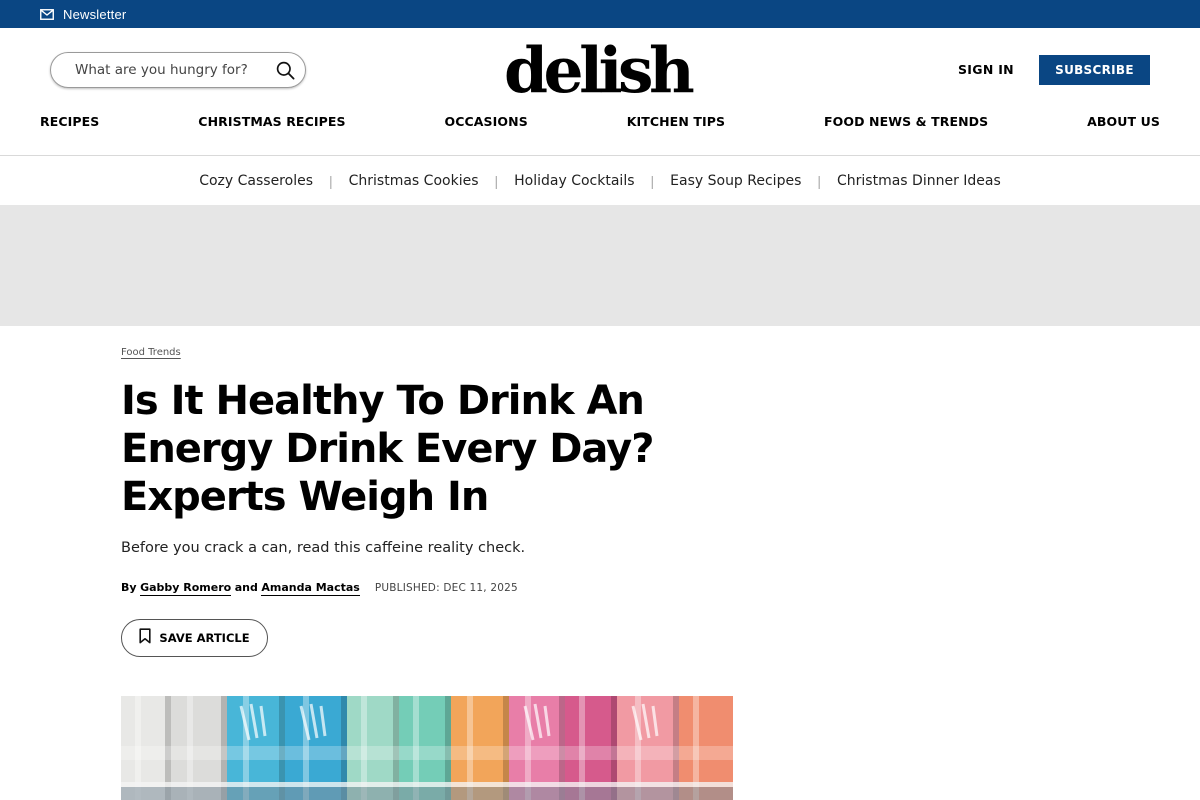 The image size is (1200, 800). What do you see at coordinates (387, 449) in the screenshot?
I see `headline-line: Energy Drink Every Day?` at bounding box center [387, 449].